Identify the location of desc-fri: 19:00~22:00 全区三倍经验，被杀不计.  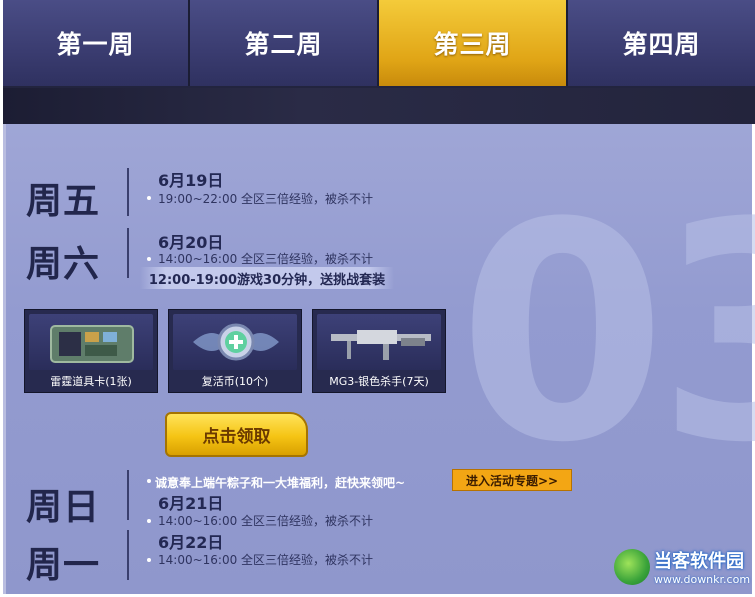
(266, 199).